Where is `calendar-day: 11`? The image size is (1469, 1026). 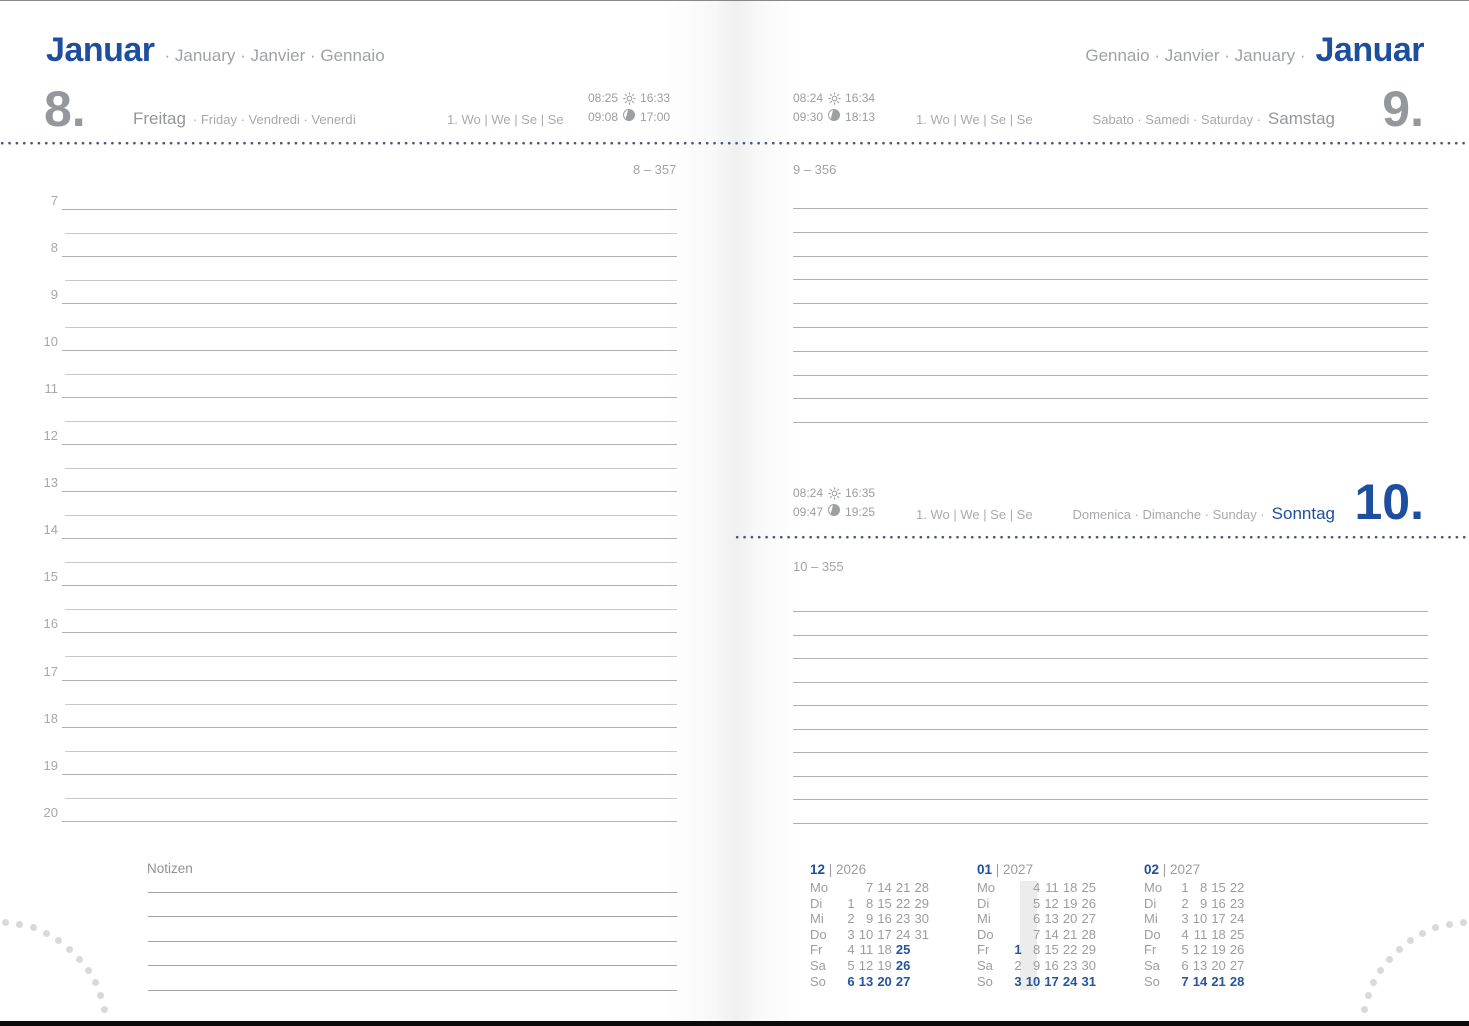
calendar-day: 11 is located at coordinates (1200, 934).